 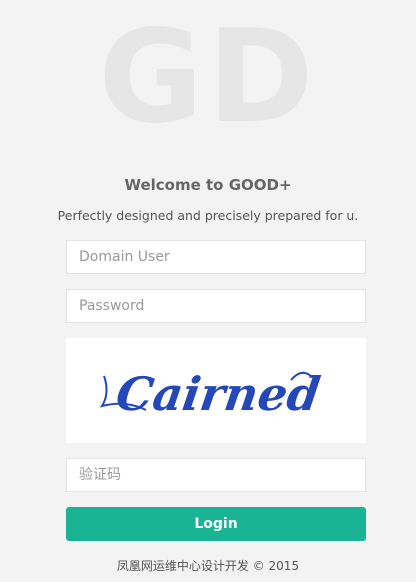 What do you see at coordinates (218, 394) in the screenshot?
I see `captcha-text: Cairned` at bounding box center [218, 394].